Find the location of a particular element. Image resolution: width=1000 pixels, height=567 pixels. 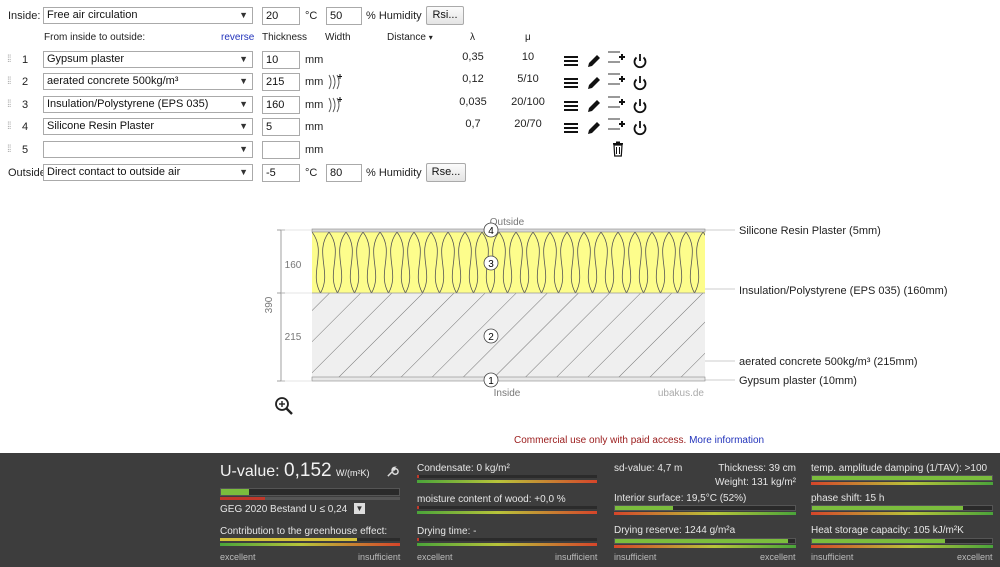

layer-marker-1: 1 is located at coordinates (491, 380).